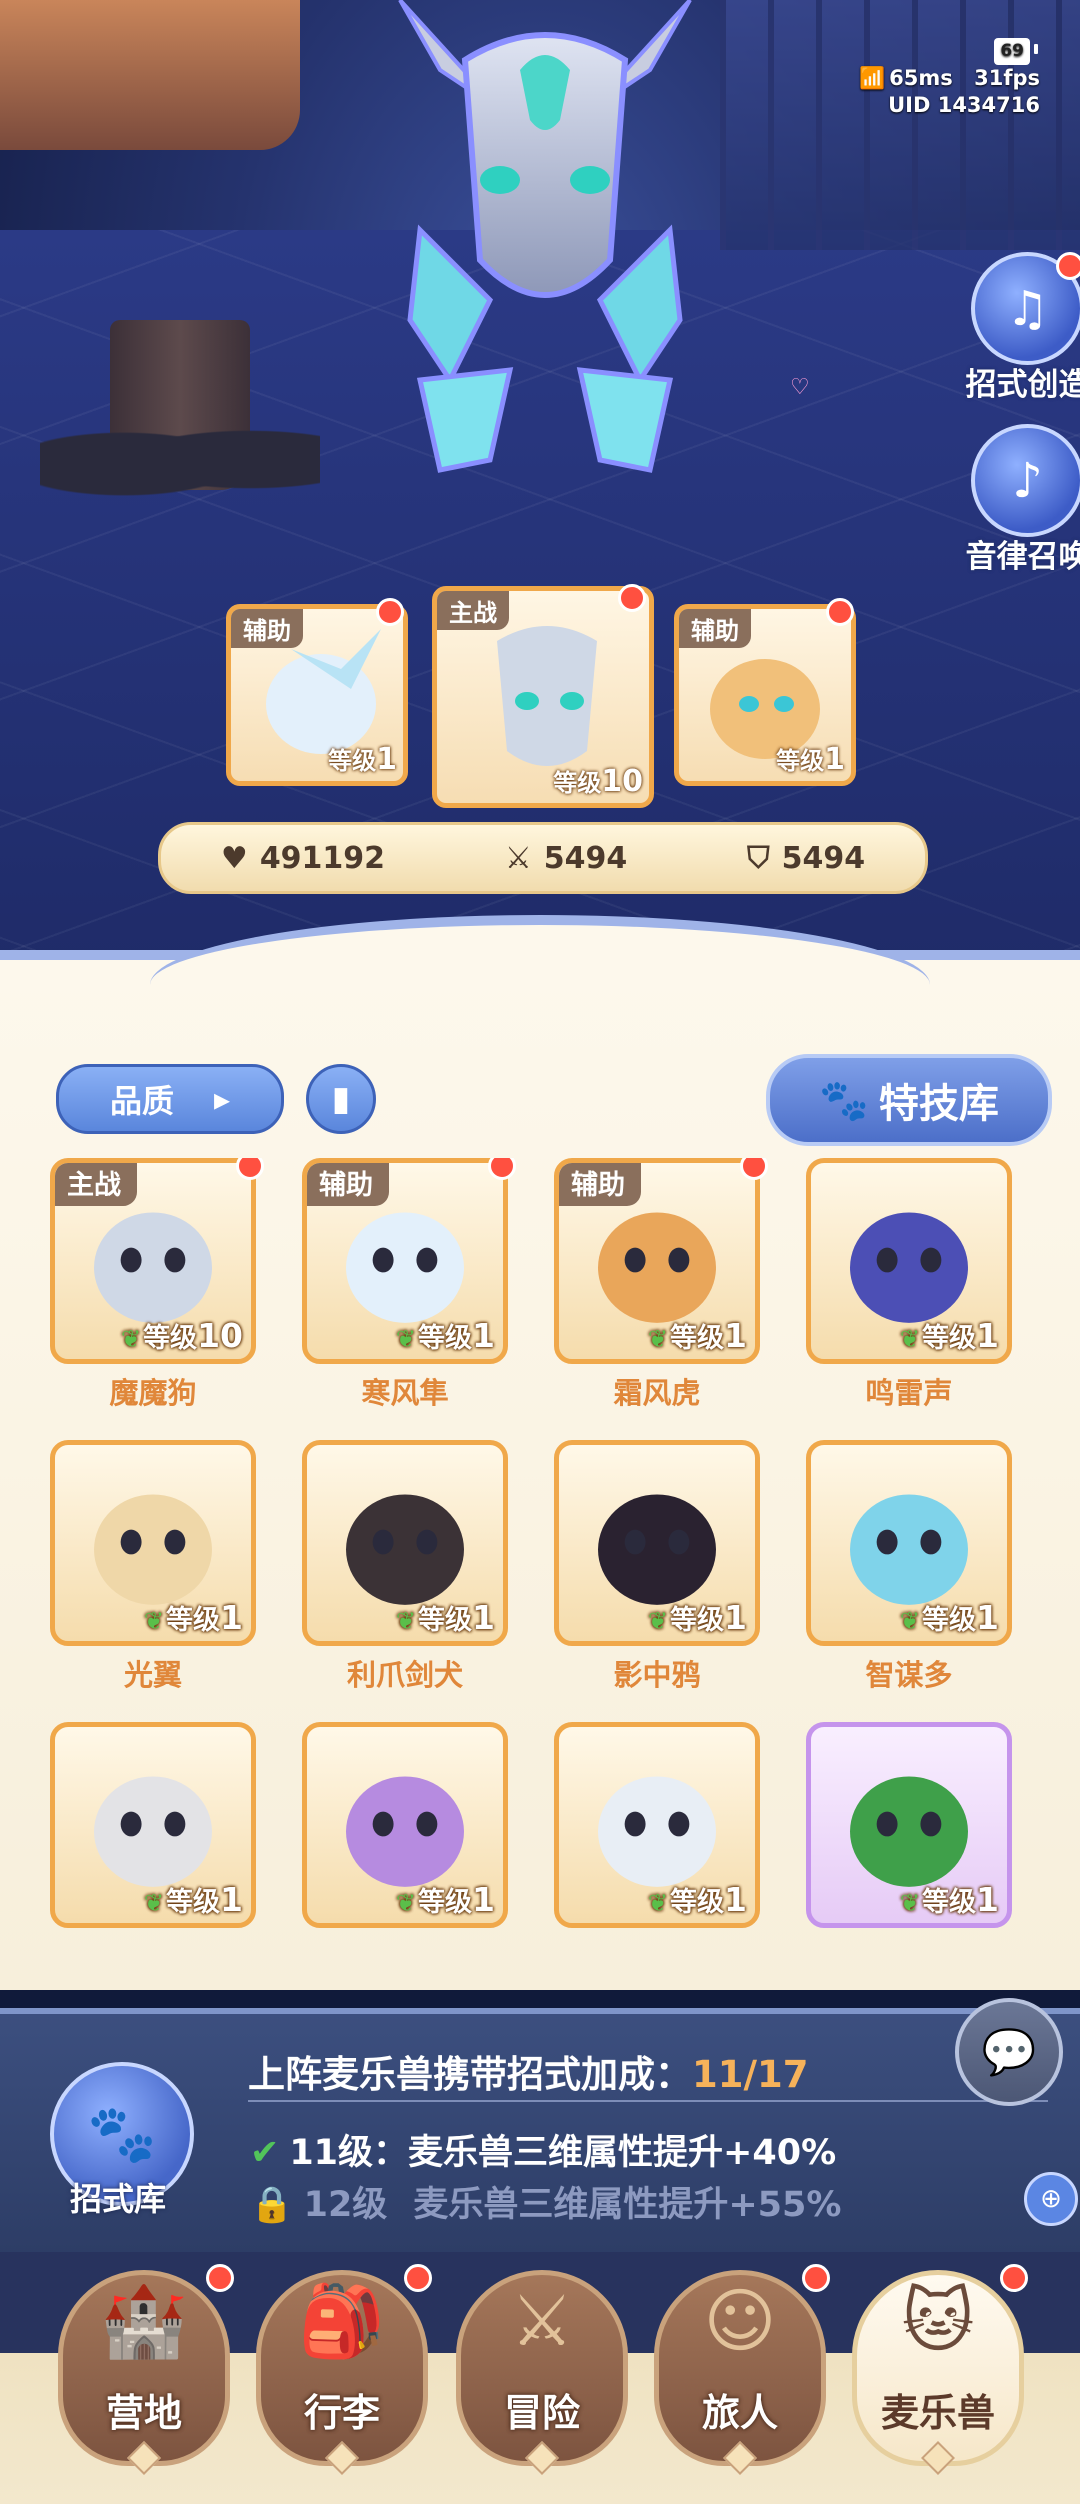 The height and width of the screenshot is (2504, 1080). What do you see at coordinates (181, 1335) in the screenshot?
I see `level-label: ❦等级10` at bounding box center [181, 1335].